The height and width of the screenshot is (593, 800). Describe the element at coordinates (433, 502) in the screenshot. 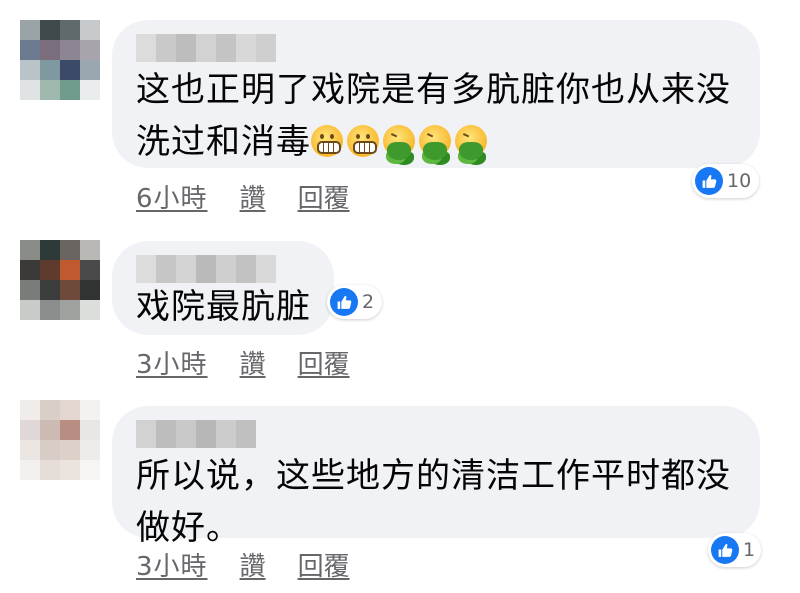

I see `comment-text: 所以说，这些地方的清洁工作平时都没 做好。` at that location.